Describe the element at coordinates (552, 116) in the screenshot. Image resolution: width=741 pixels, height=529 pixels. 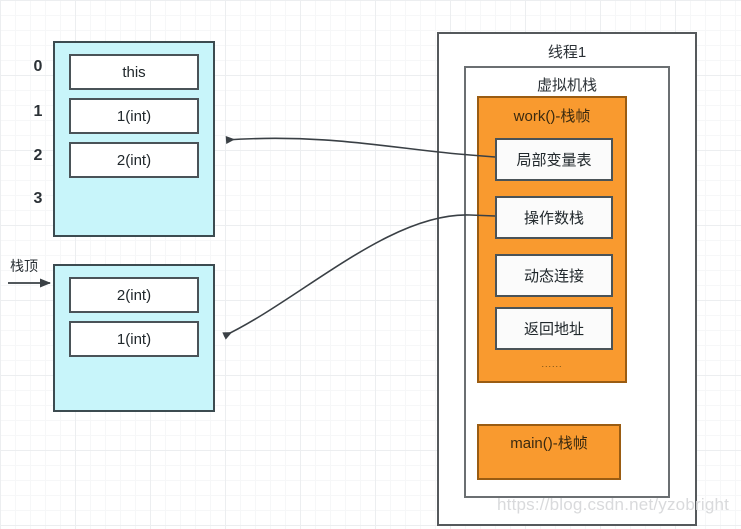
I see `work-frame-title: work()-栈帧` at that location.